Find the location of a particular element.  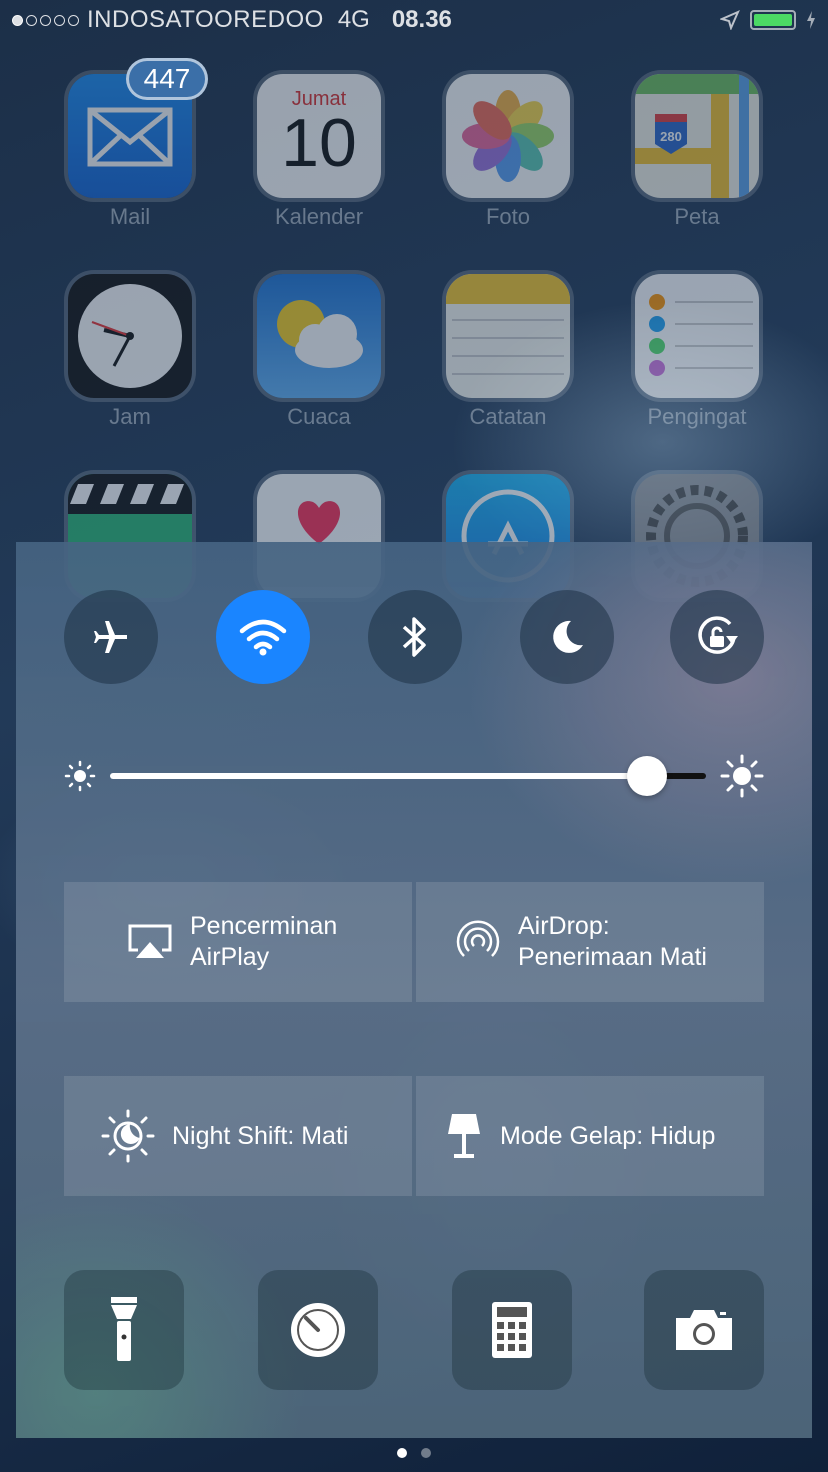

page-dot-active is located at coordinates (402, 1453).